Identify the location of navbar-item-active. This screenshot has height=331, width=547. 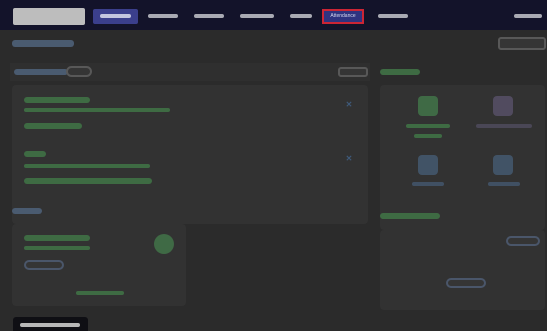
(115, 16).